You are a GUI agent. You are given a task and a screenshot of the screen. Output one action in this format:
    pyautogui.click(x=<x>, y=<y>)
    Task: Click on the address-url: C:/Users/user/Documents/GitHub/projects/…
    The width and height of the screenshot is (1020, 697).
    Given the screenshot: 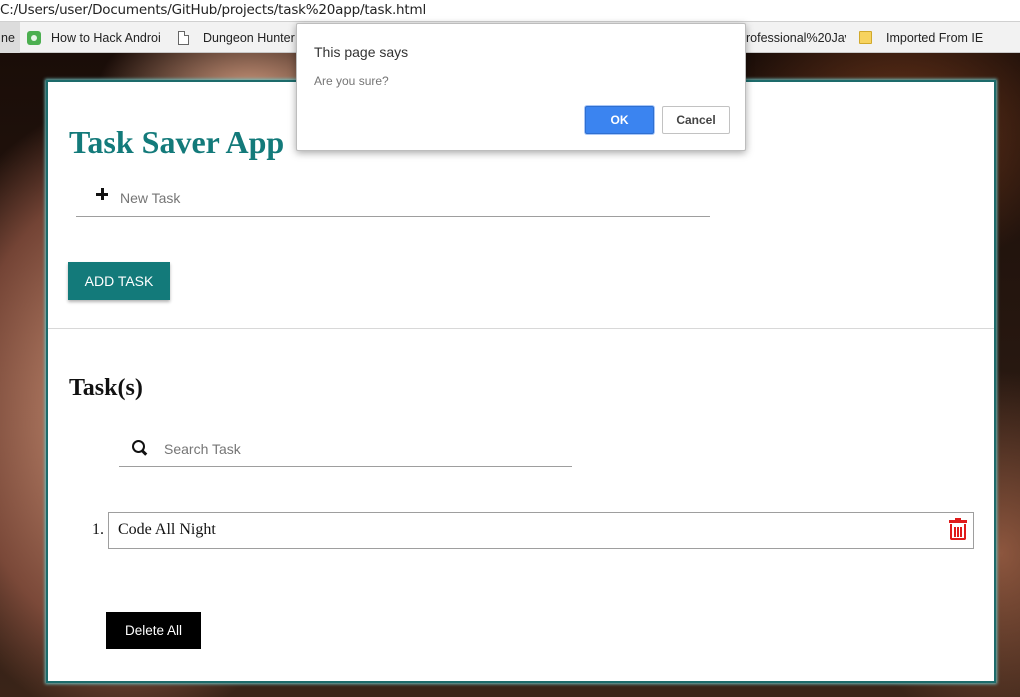 What is the action you would take?
    pyautogui.click(x=213, y=10)
    